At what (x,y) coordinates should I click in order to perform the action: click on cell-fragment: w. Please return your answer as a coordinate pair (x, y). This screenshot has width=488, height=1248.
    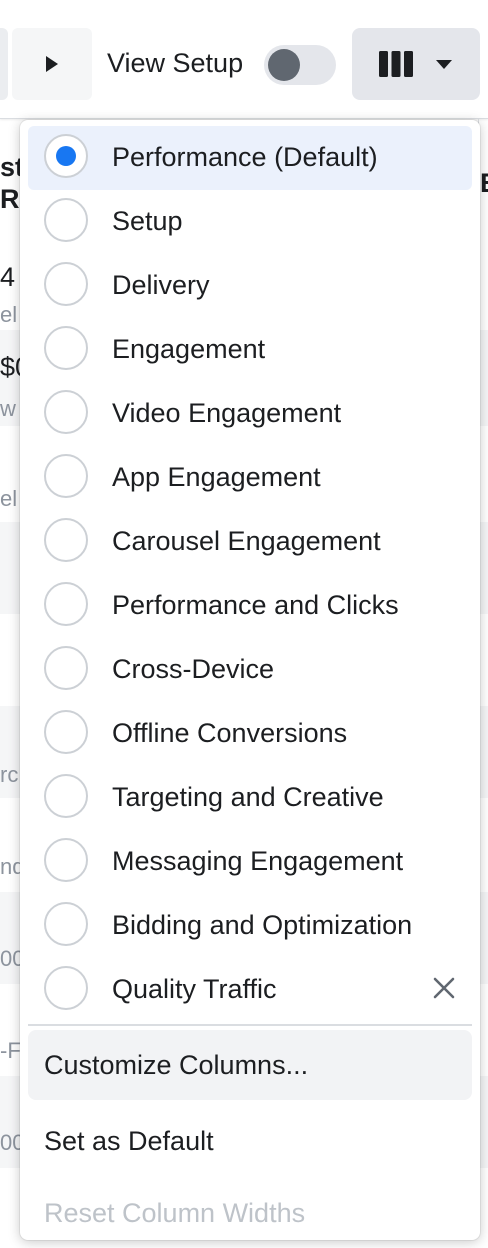
    Looking at the image, I should click on (8, 408).